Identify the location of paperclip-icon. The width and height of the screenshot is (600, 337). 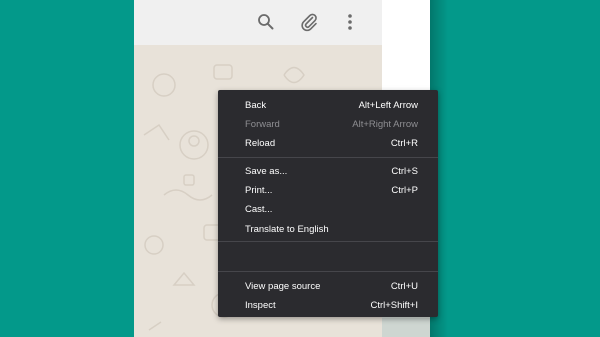
(309, 22).